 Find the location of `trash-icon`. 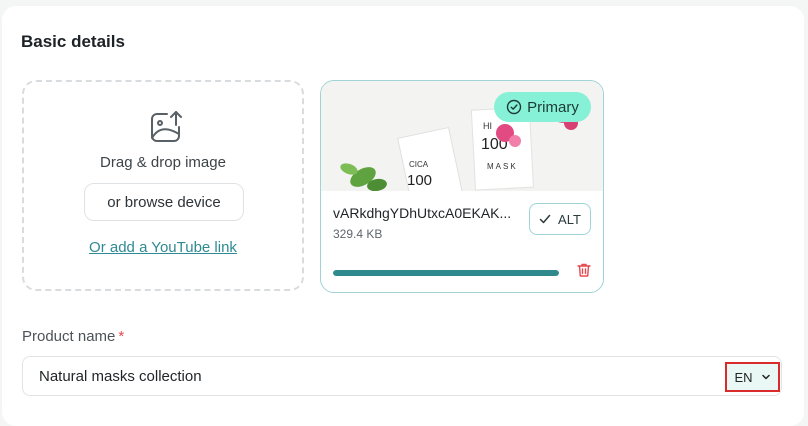

trash-icon is located at coordinates (584, 270).